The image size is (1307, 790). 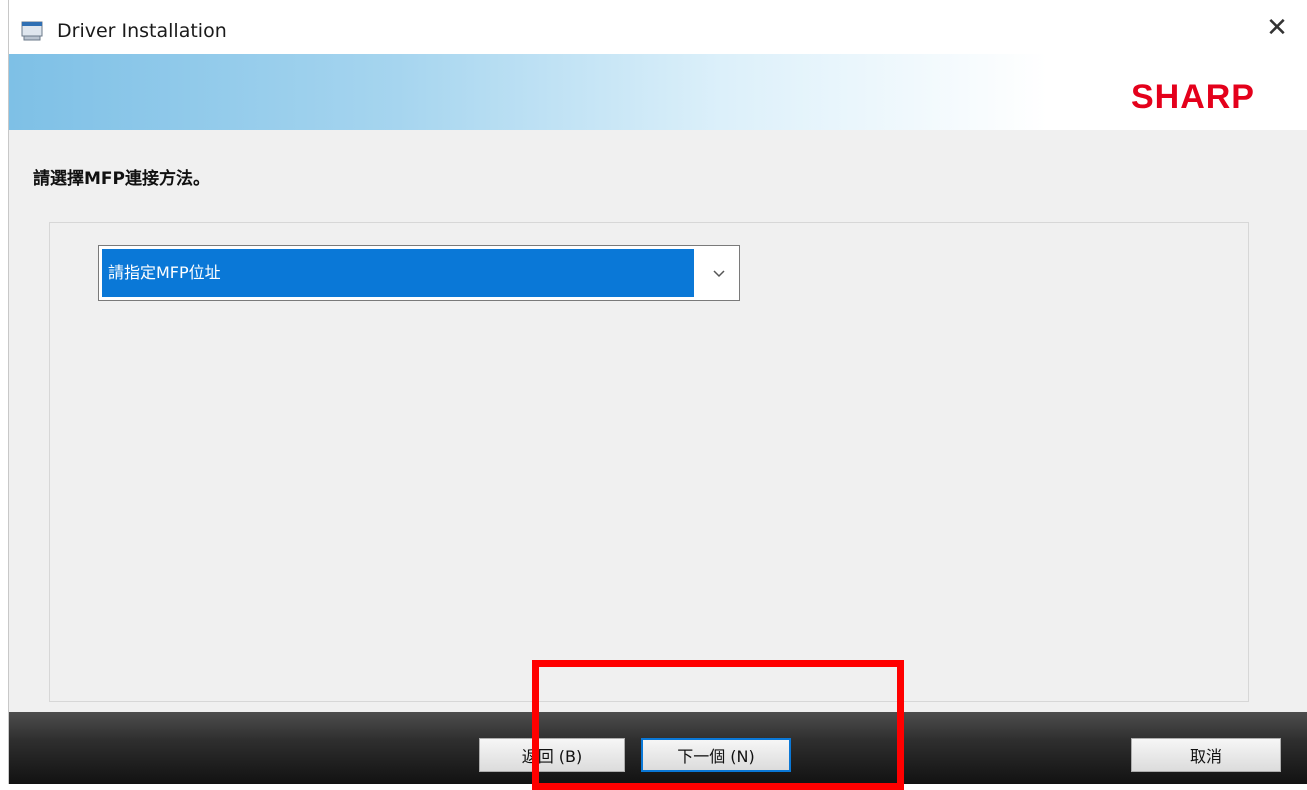 I want to click on window-title: Driver Installation, so click(x=142, y=31).